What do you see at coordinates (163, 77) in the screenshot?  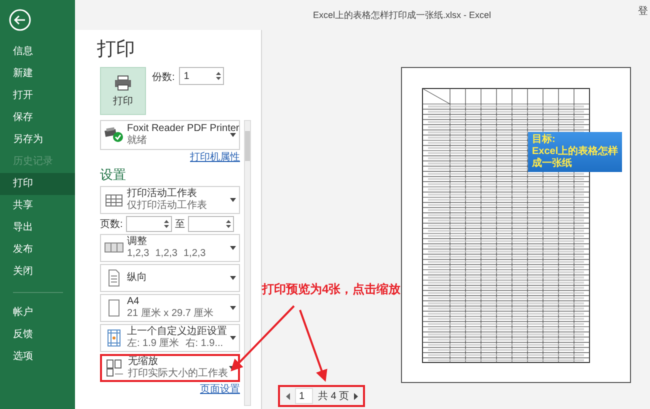 I see `copies-label: 份数:` at bounding box center [163, 77].